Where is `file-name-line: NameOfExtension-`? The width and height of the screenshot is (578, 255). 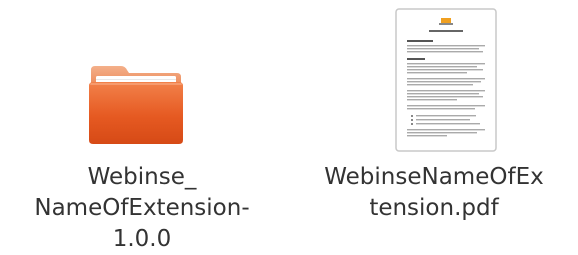
file-name-line: NameOfExtension- is located at coordinates (142, 208).